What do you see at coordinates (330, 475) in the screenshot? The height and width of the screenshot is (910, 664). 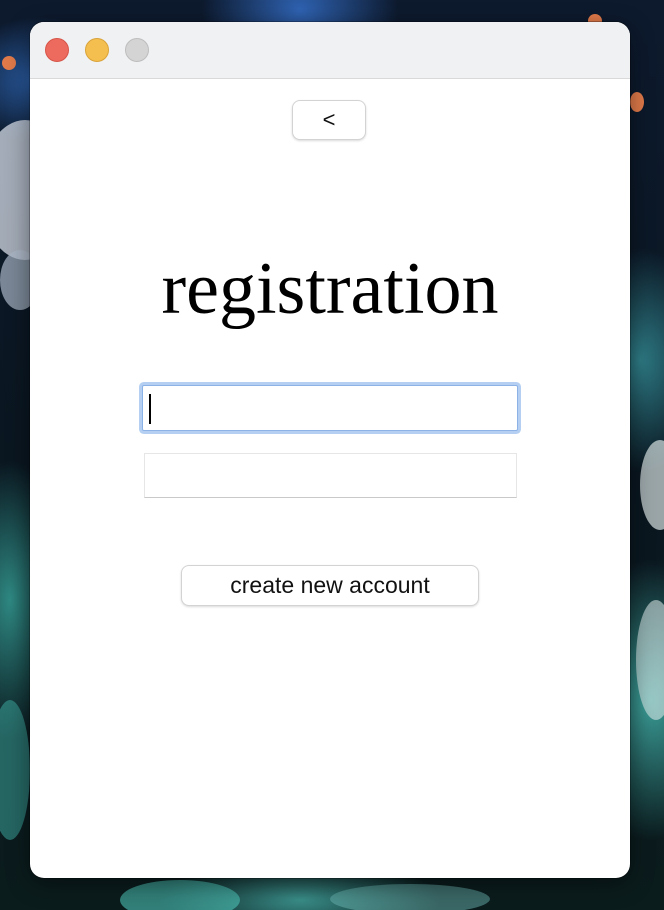 I see `password-input` at bounding box center [330, 475].